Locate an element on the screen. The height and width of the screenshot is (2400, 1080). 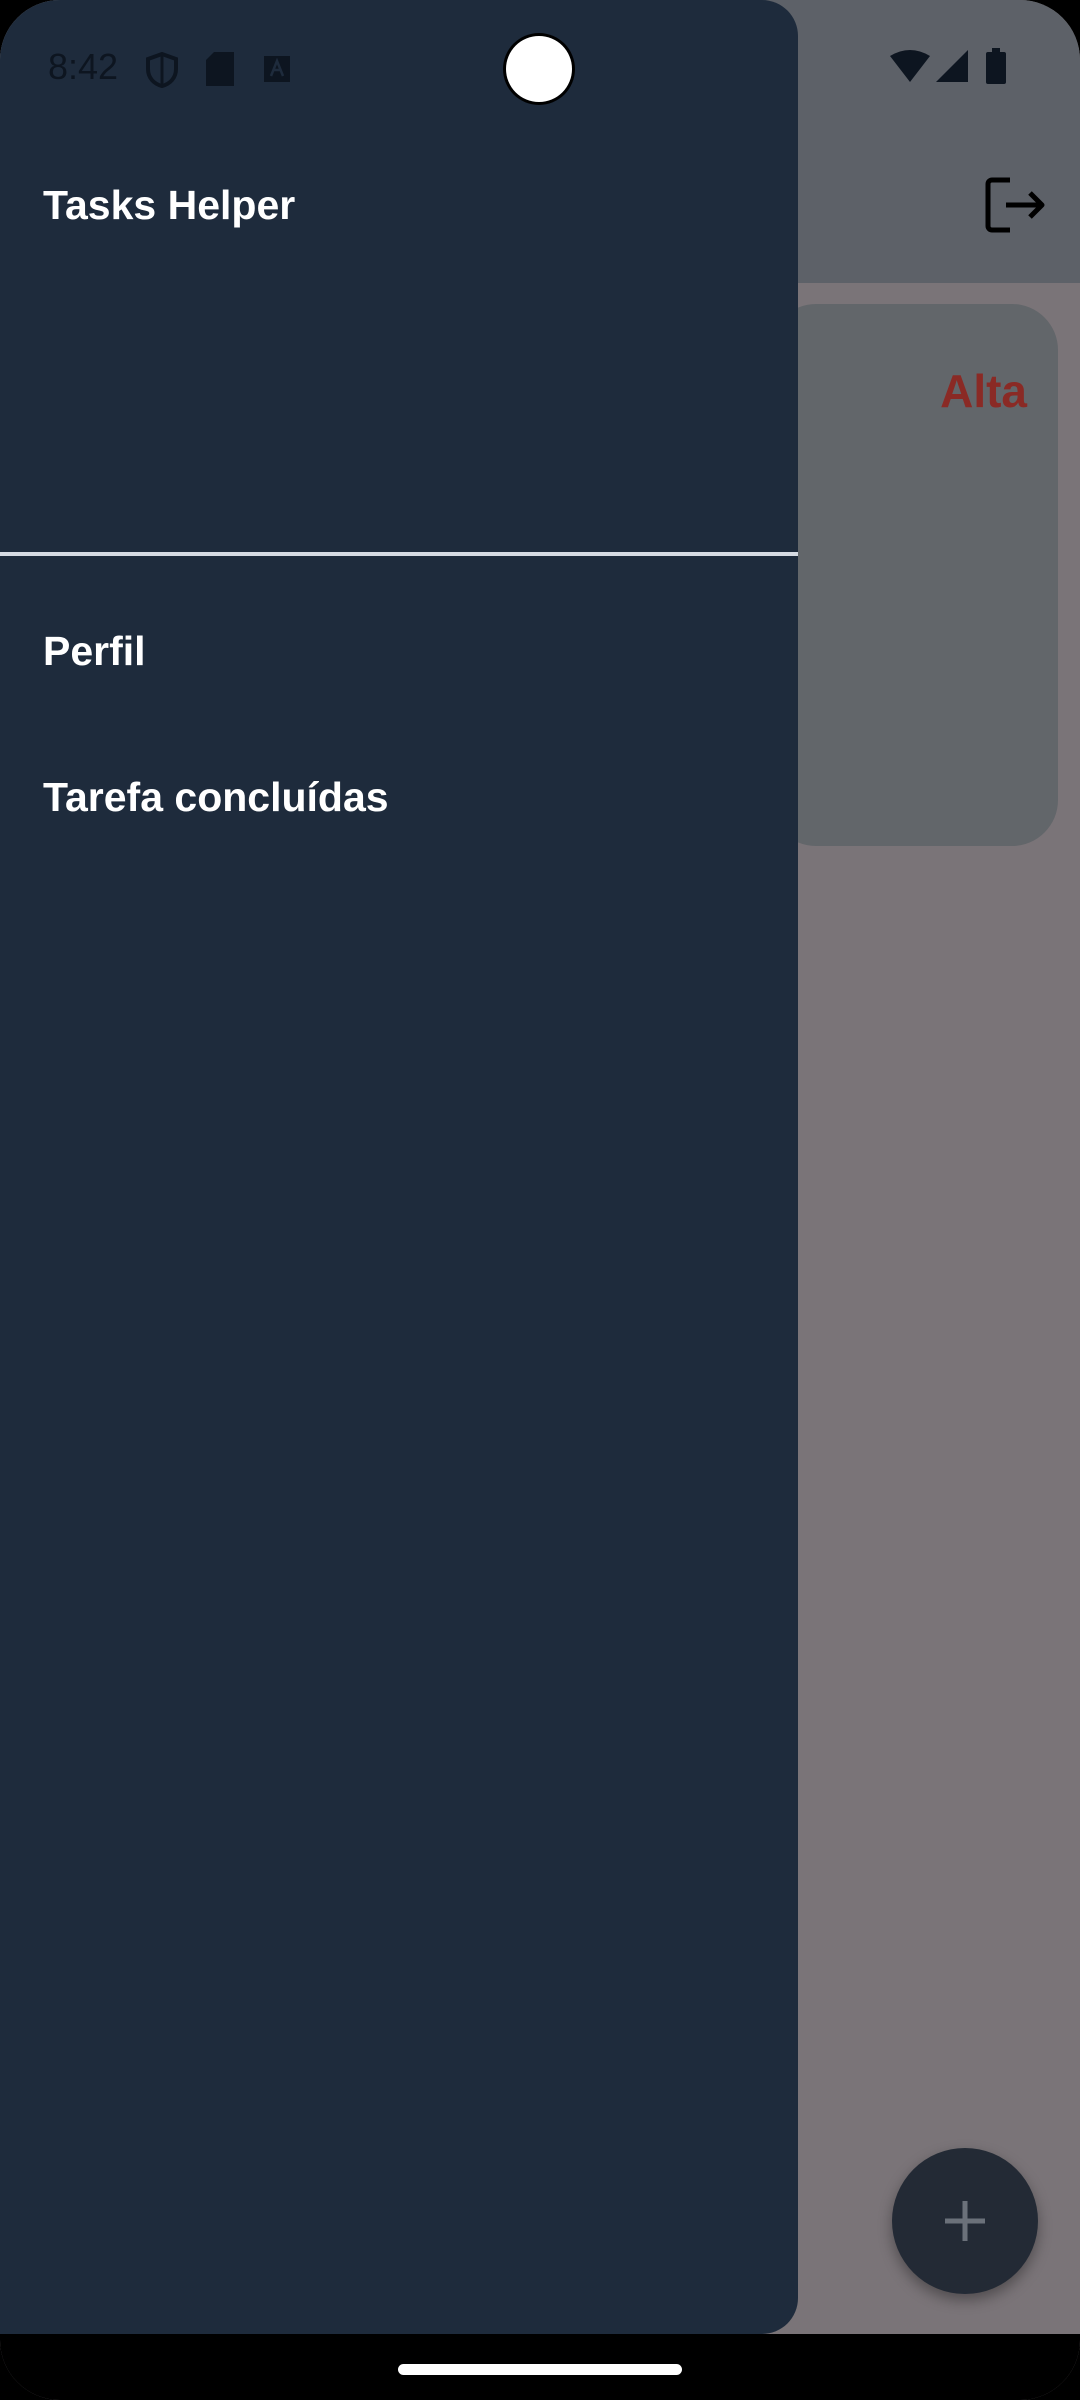
task-card: Alta is located at coordinates (914, 575).